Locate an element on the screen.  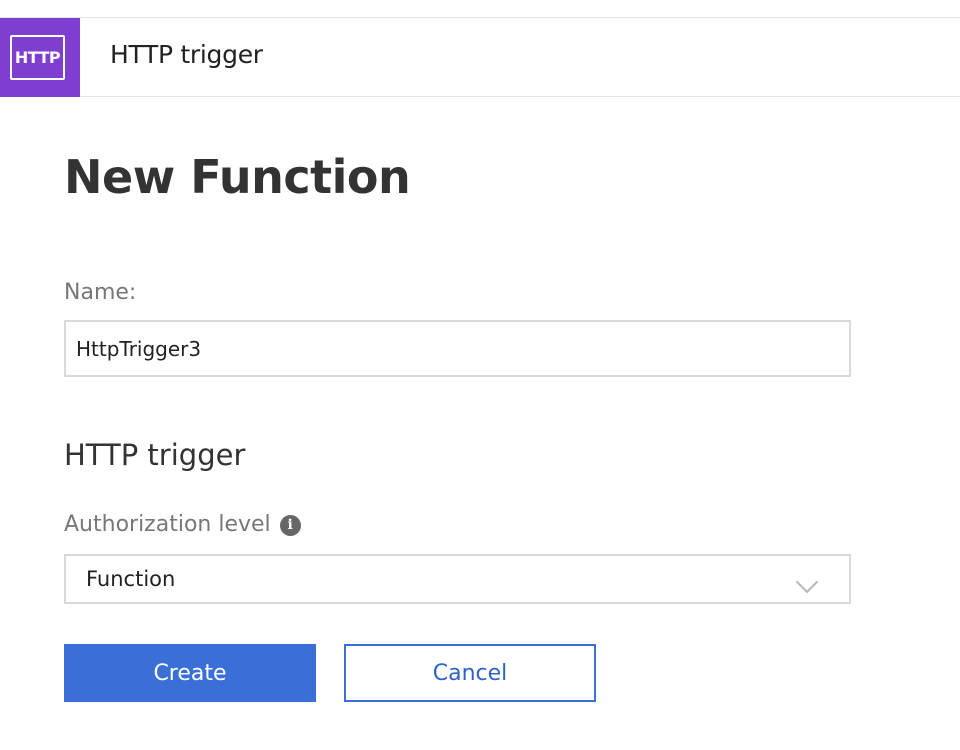
cancel-button: Cancel is located at coordinates (470, 673).